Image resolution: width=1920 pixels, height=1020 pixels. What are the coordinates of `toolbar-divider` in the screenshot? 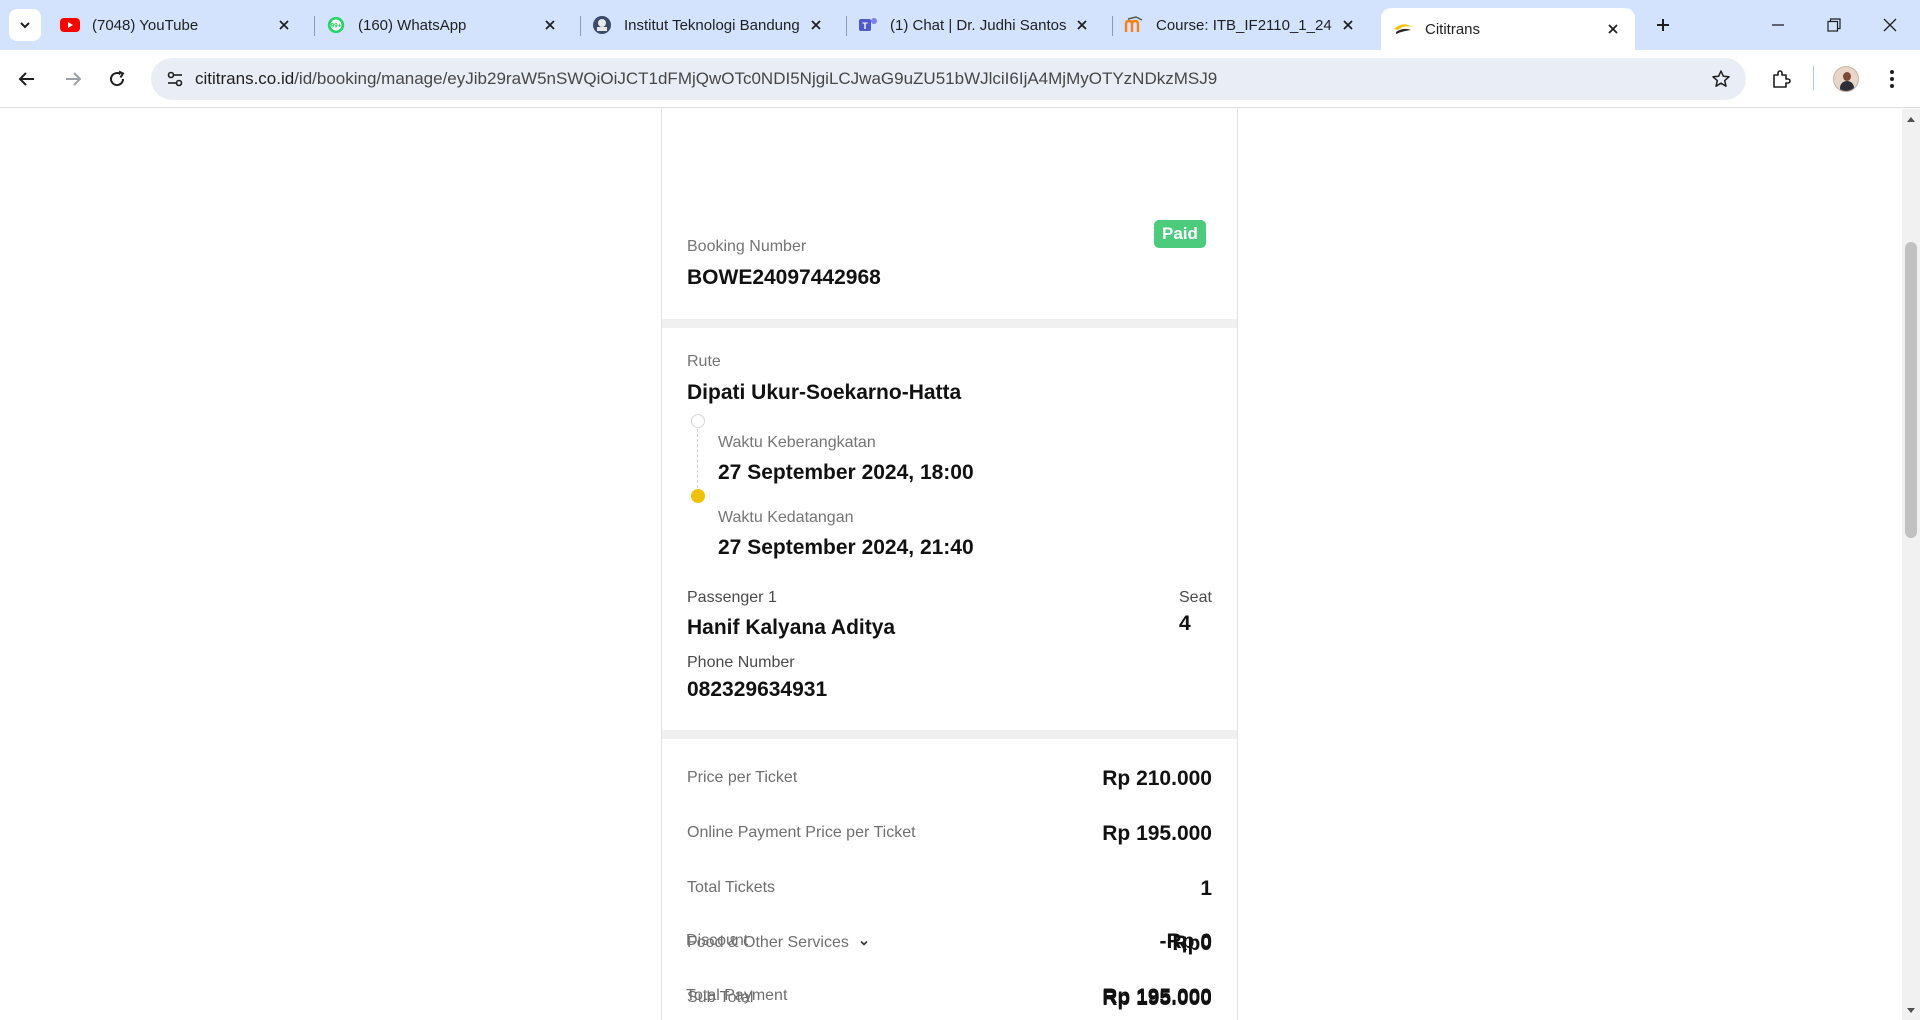 It's located at (1813, 78).